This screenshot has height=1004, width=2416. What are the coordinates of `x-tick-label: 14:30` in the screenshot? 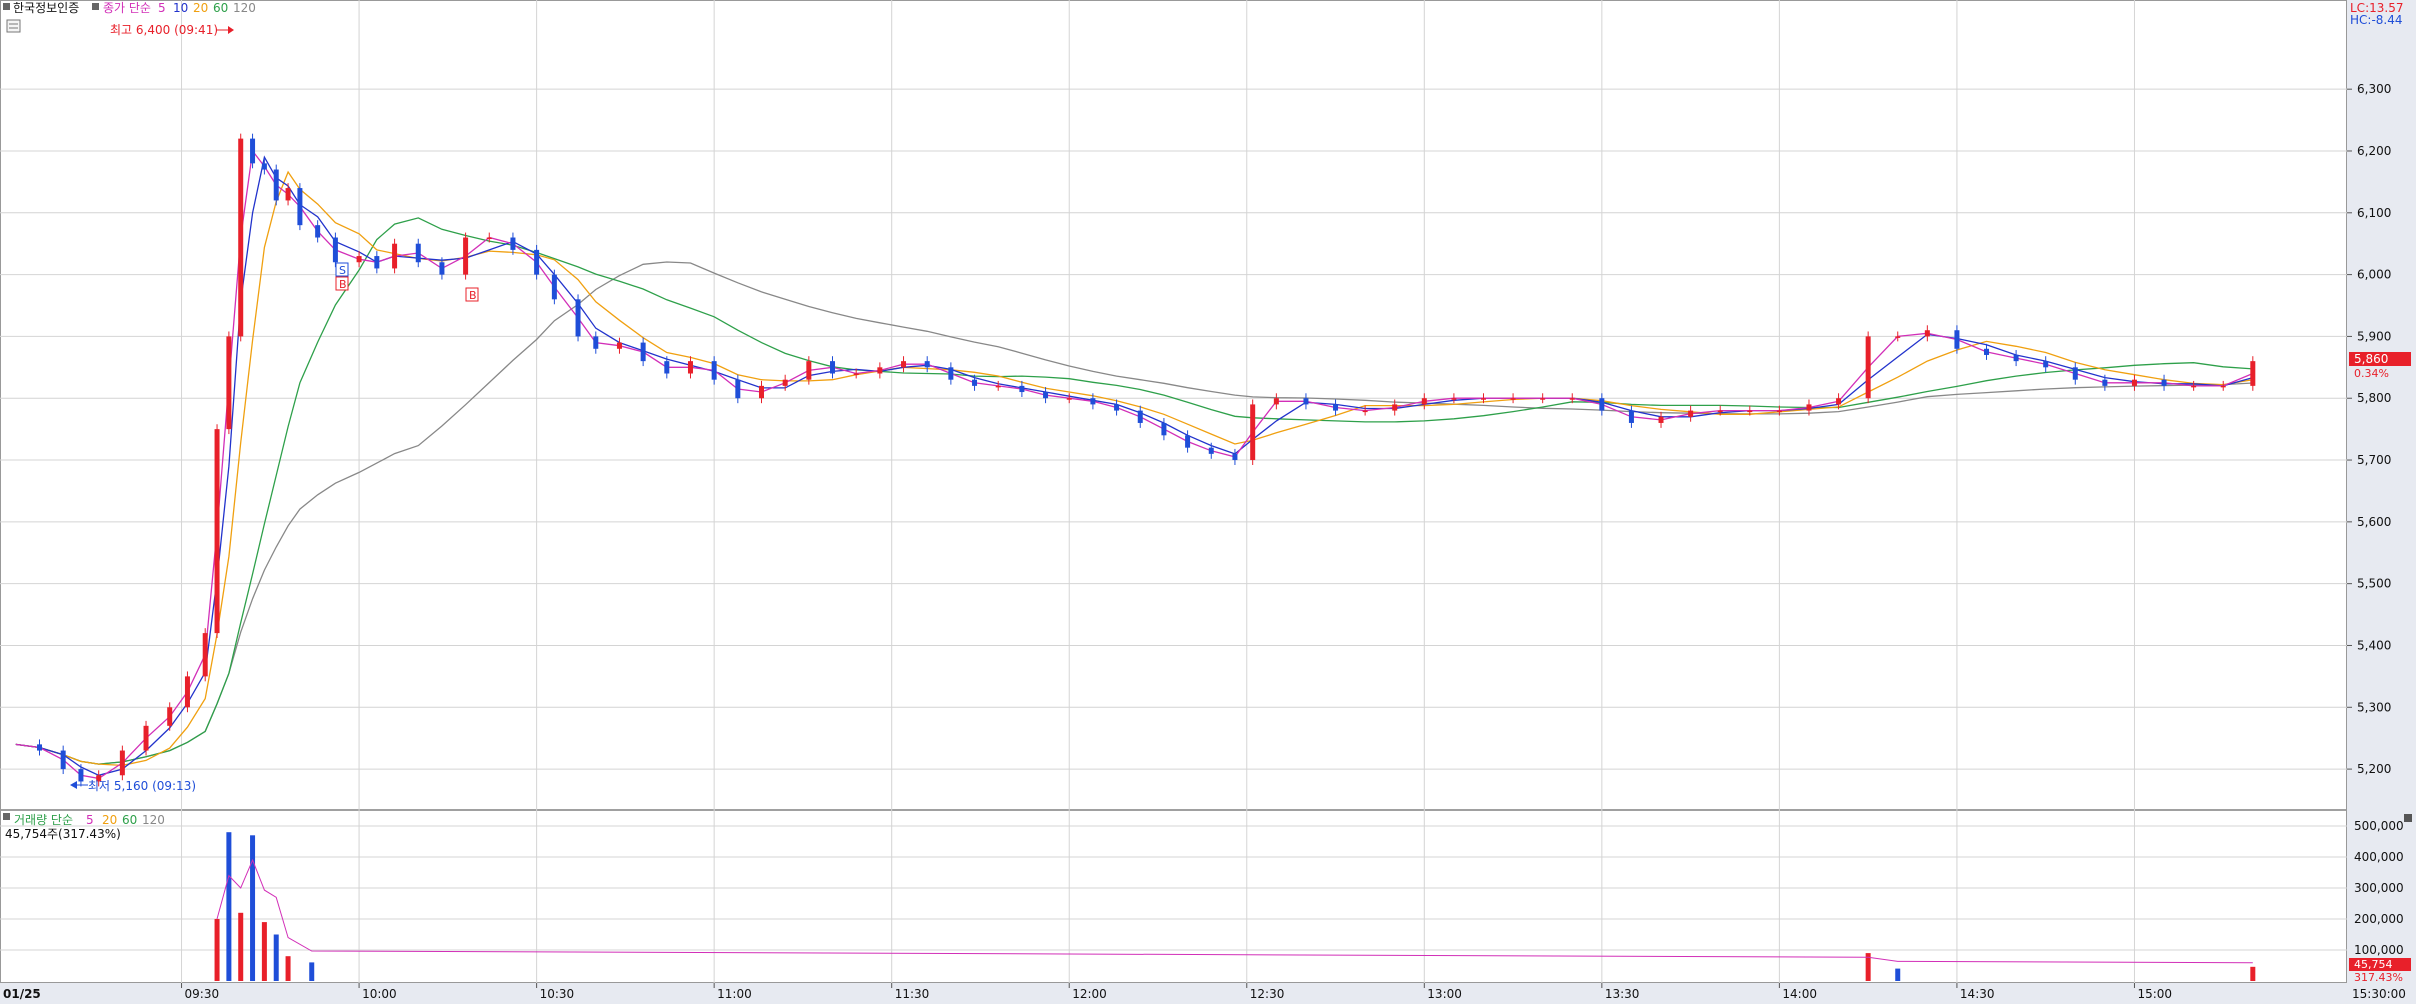 It's located at (1977, 994).